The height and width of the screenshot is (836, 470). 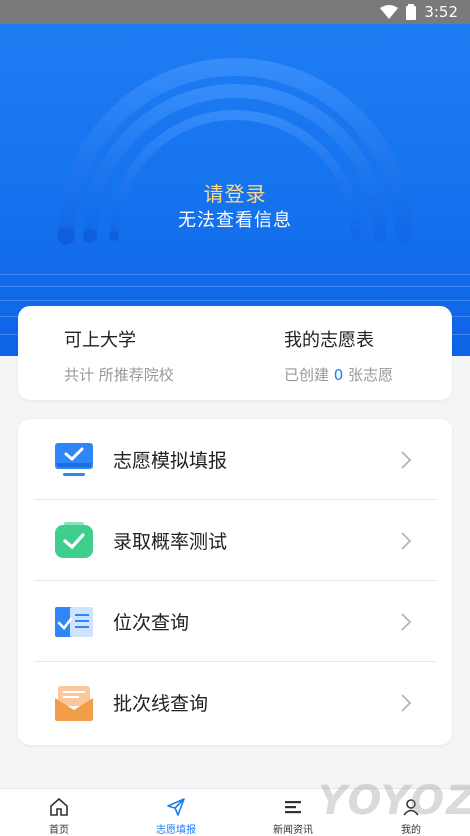 I want to click on my-application-stat: 我的志愿表 已创建 0 张志愿, so click(x=338, y=355).